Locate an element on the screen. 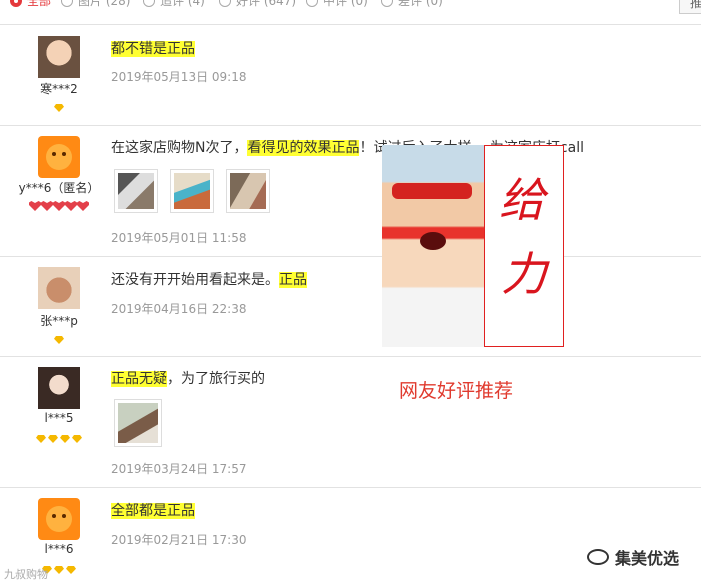 The height and width of the screenshot is (586, 701). sort-button: 推 is located at coordinates (690, 7).